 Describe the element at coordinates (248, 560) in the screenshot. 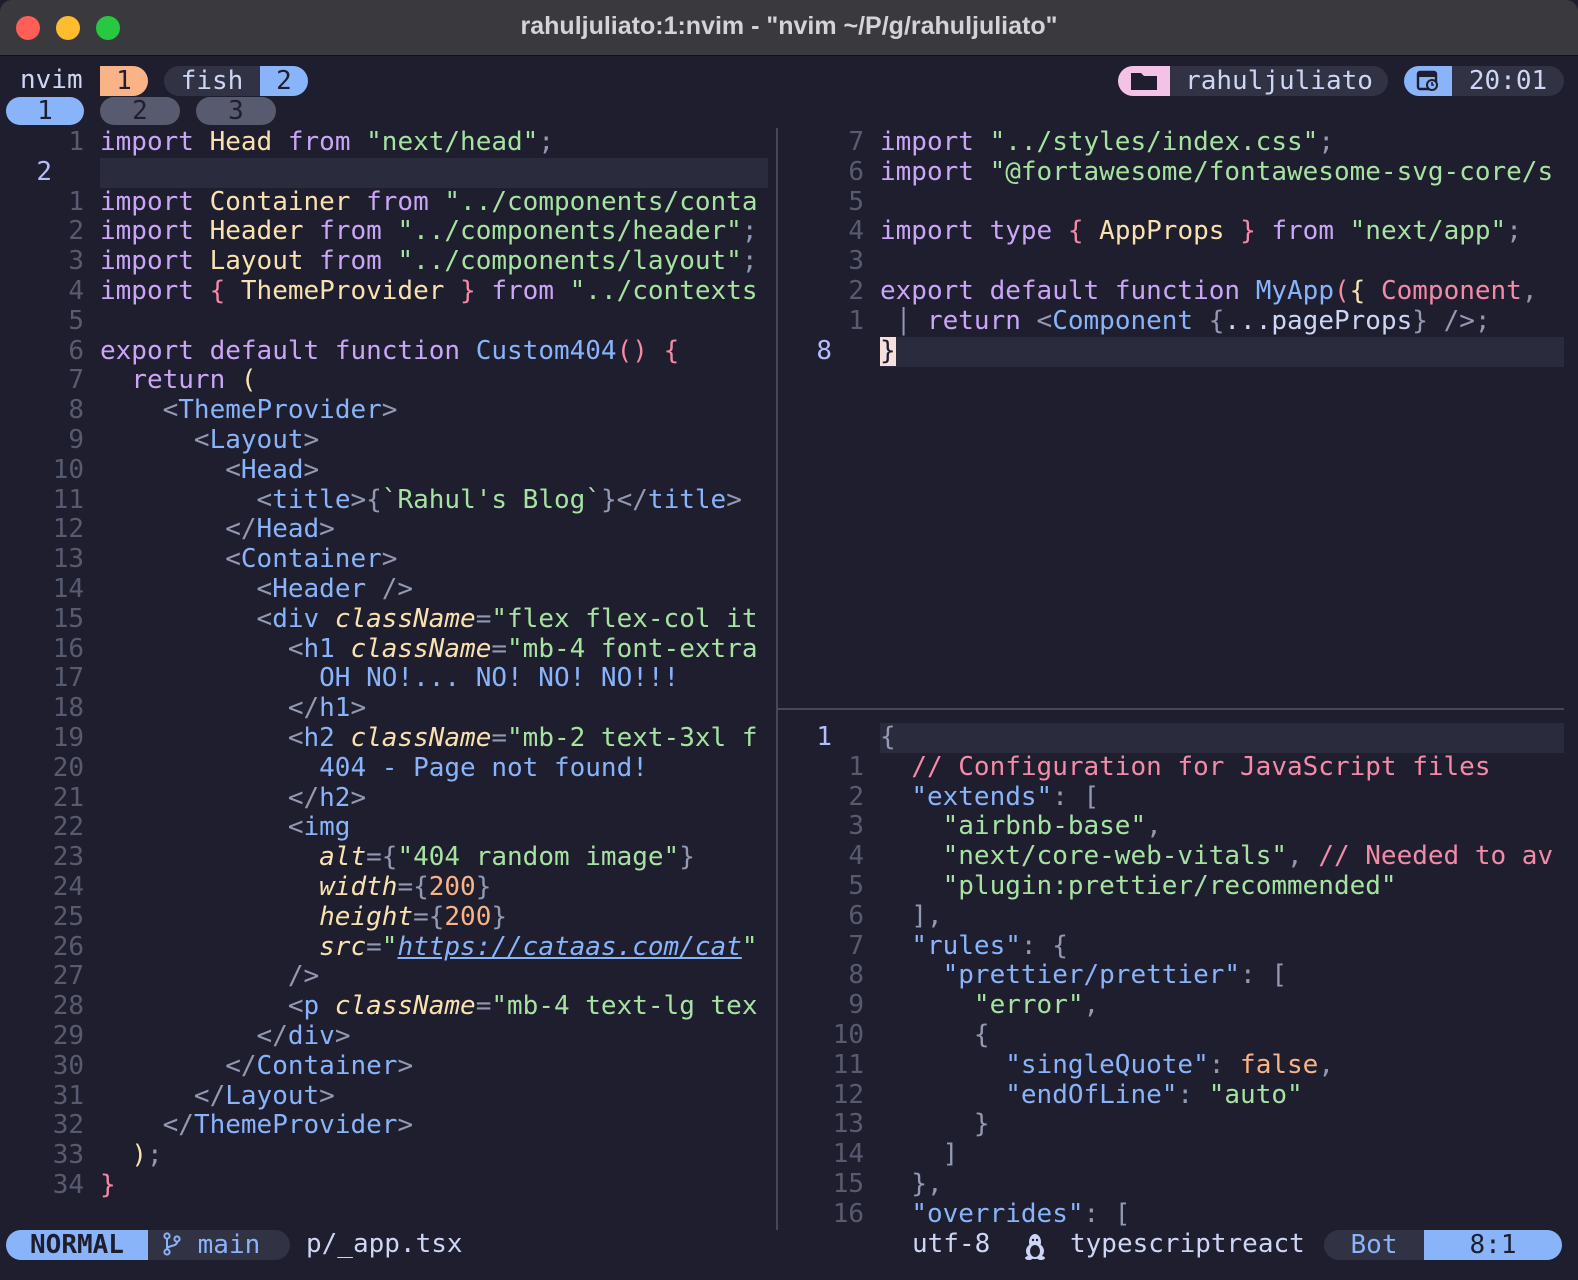

I see `code-line: <Container>` at that location.